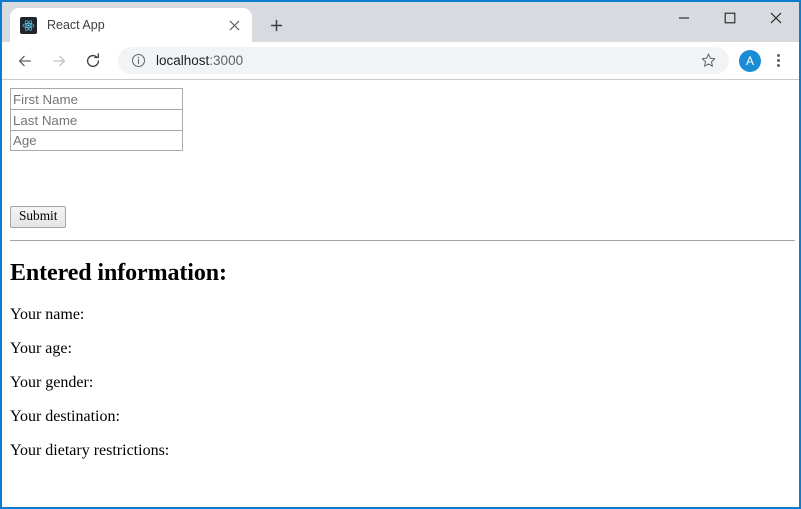 Image resolution: width=801 pixels, height=509 pixels. I want to click on result-your-name: Your name:, so click(47, 314).